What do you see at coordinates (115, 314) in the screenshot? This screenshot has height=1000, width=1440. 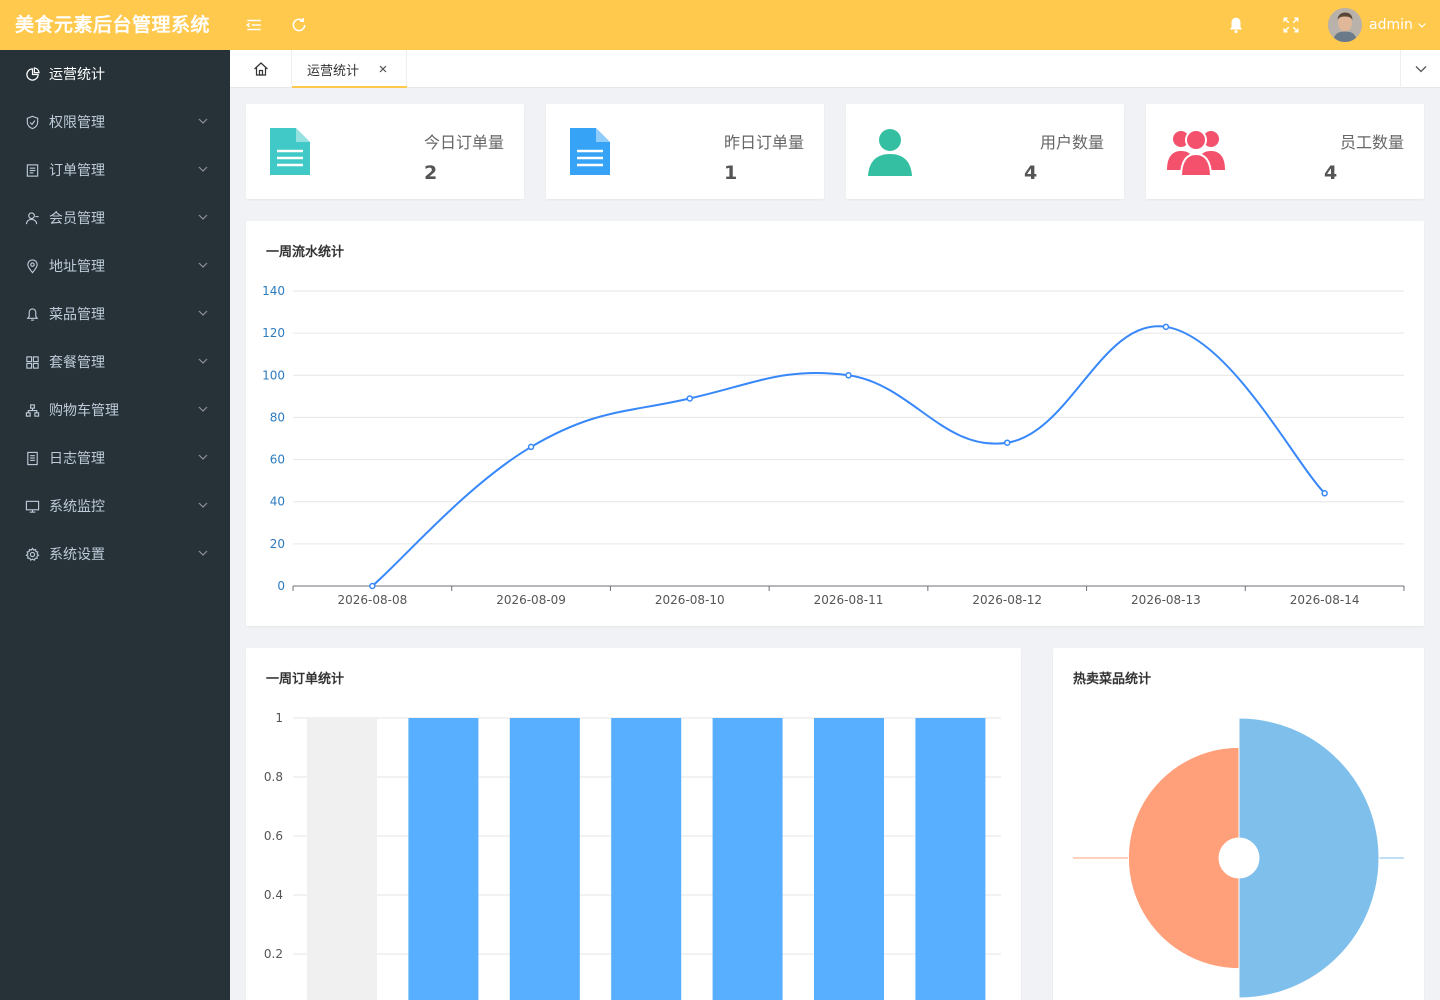 I see `sidebar-item-dishes: 菜品管理` at bounding box center [115, 314].